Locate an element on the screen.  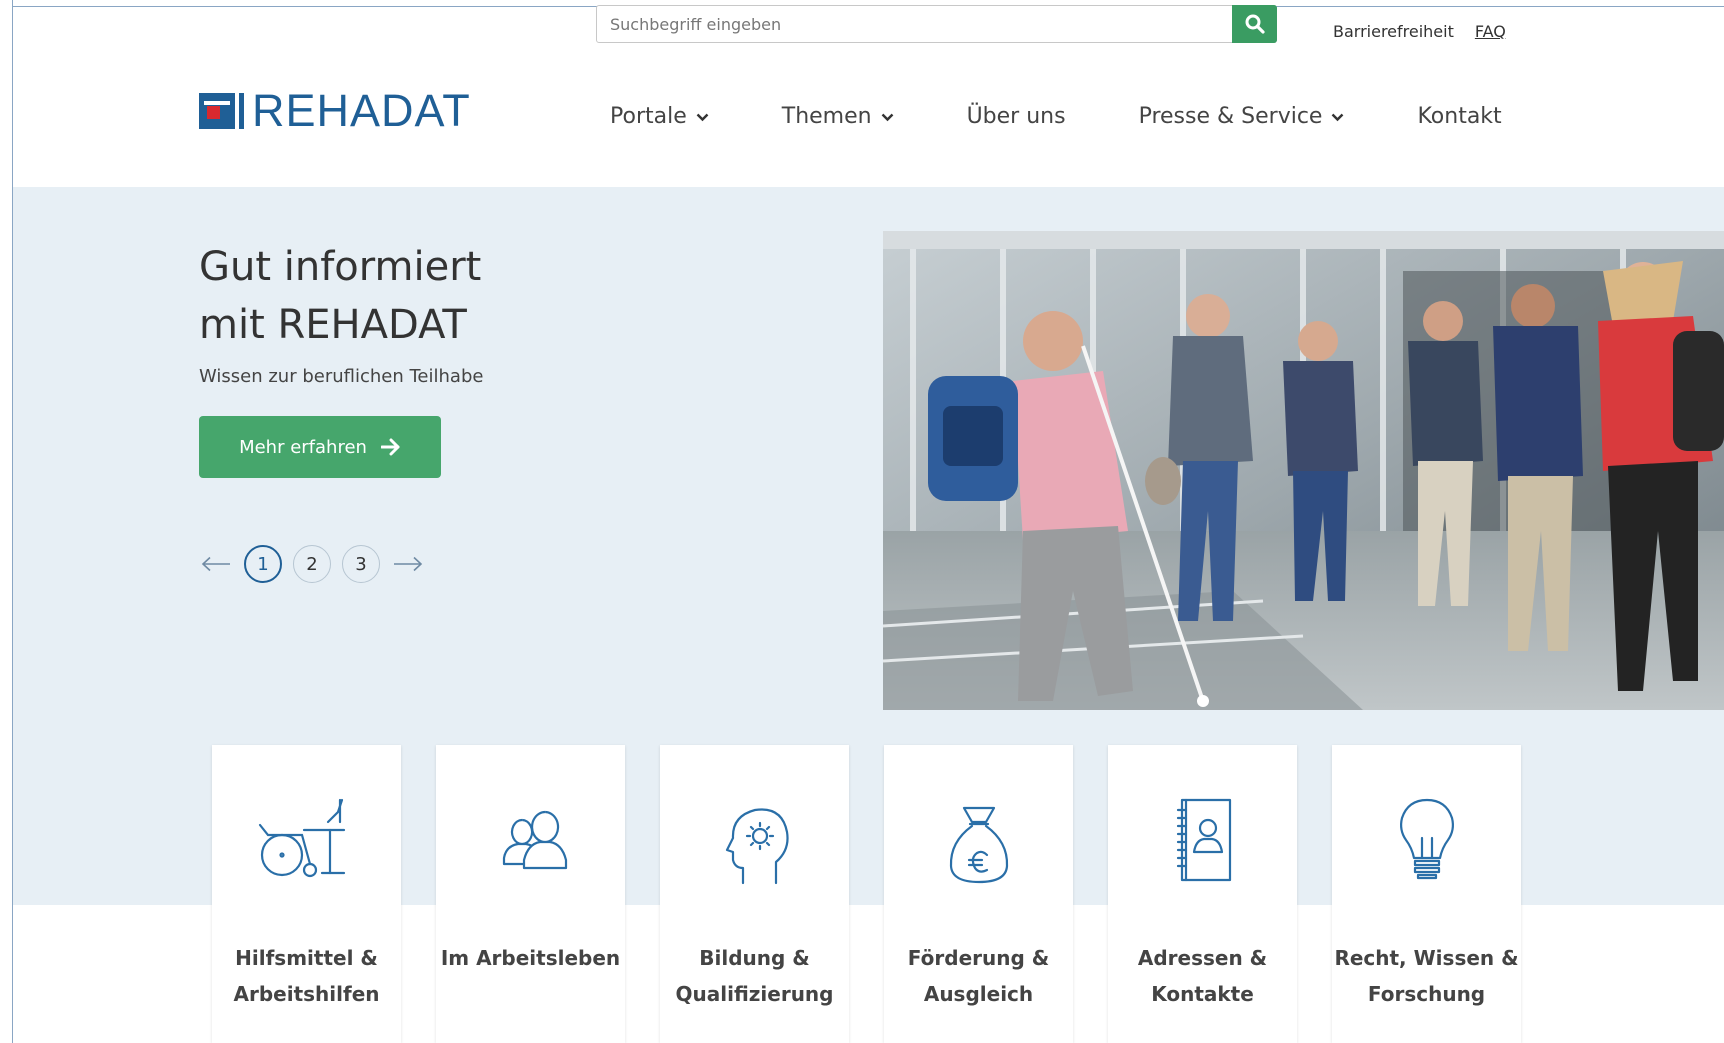
lightbulb-icon is located at coordinates (1426, 839).